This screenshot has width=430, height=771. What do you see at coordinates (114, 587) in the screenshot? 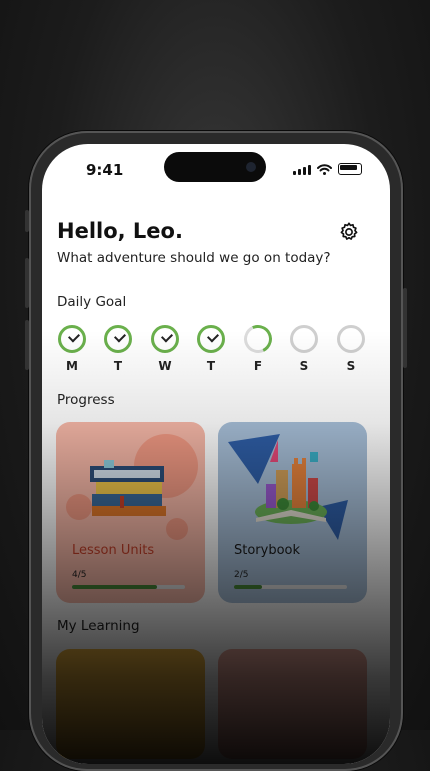
I see `lesson-progress-fill` at bounding box center [114, 587].